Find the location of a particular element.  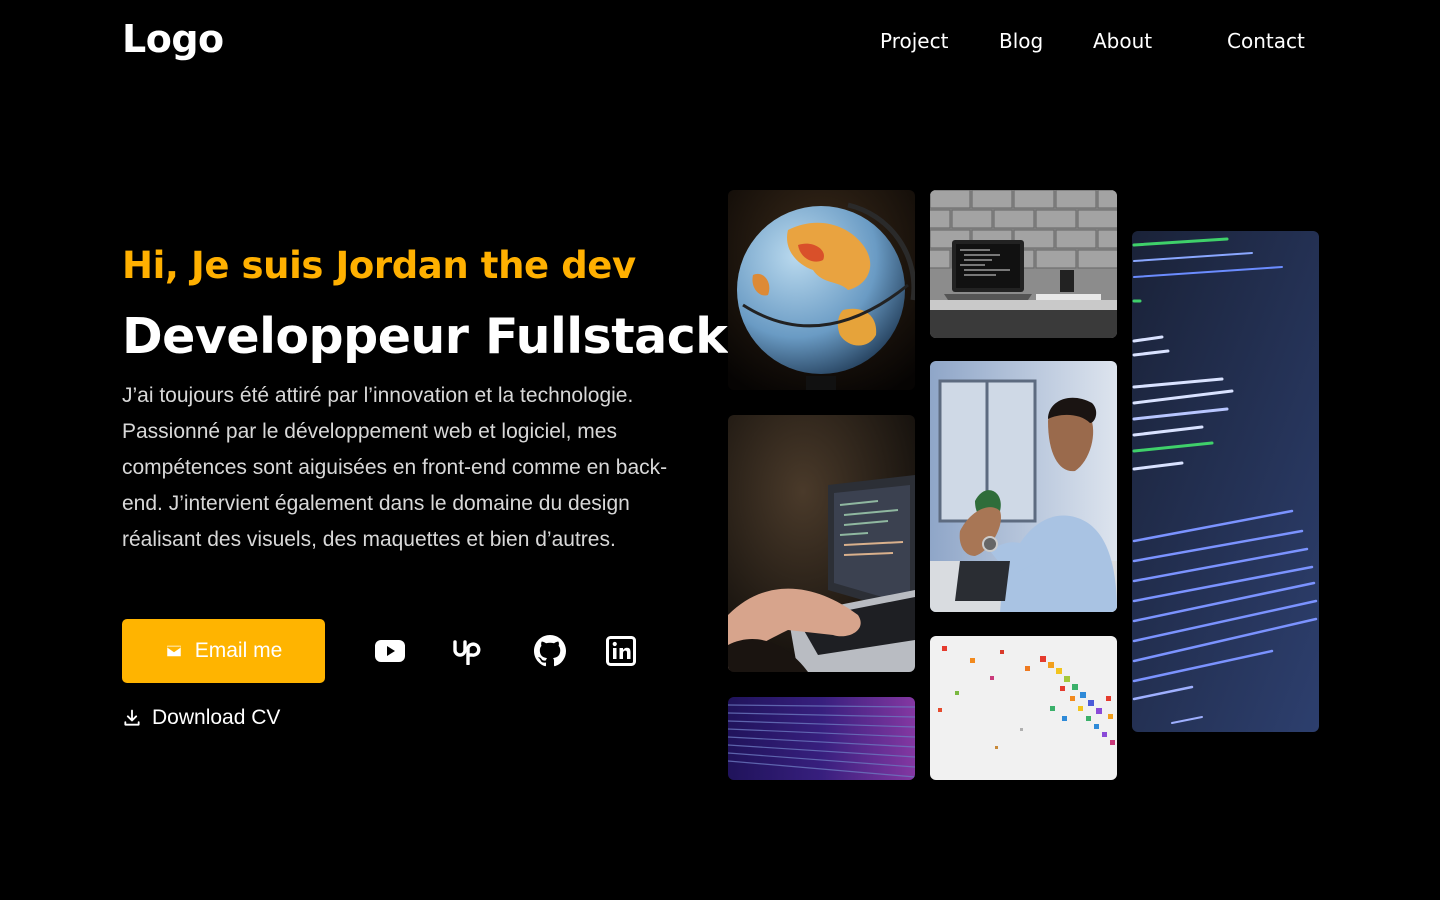

hero-headline: Developpeur Fullstack is located at coordinates (425, 336).